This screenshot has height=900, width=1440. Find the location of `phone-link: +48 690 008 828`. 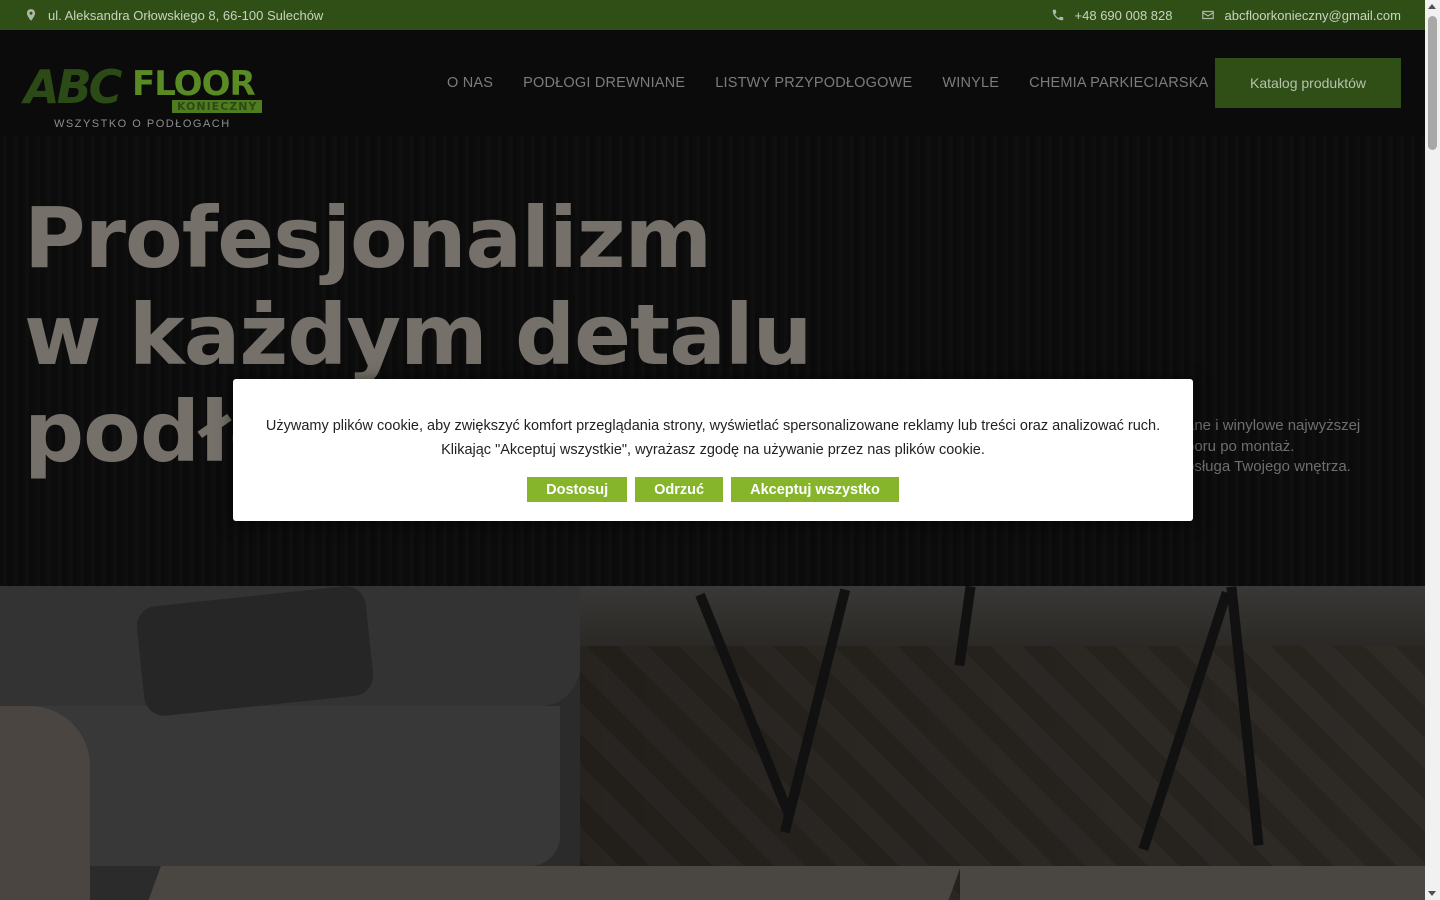

phone-link: +48 690 008 828 is located at coordinates (1112, 15).